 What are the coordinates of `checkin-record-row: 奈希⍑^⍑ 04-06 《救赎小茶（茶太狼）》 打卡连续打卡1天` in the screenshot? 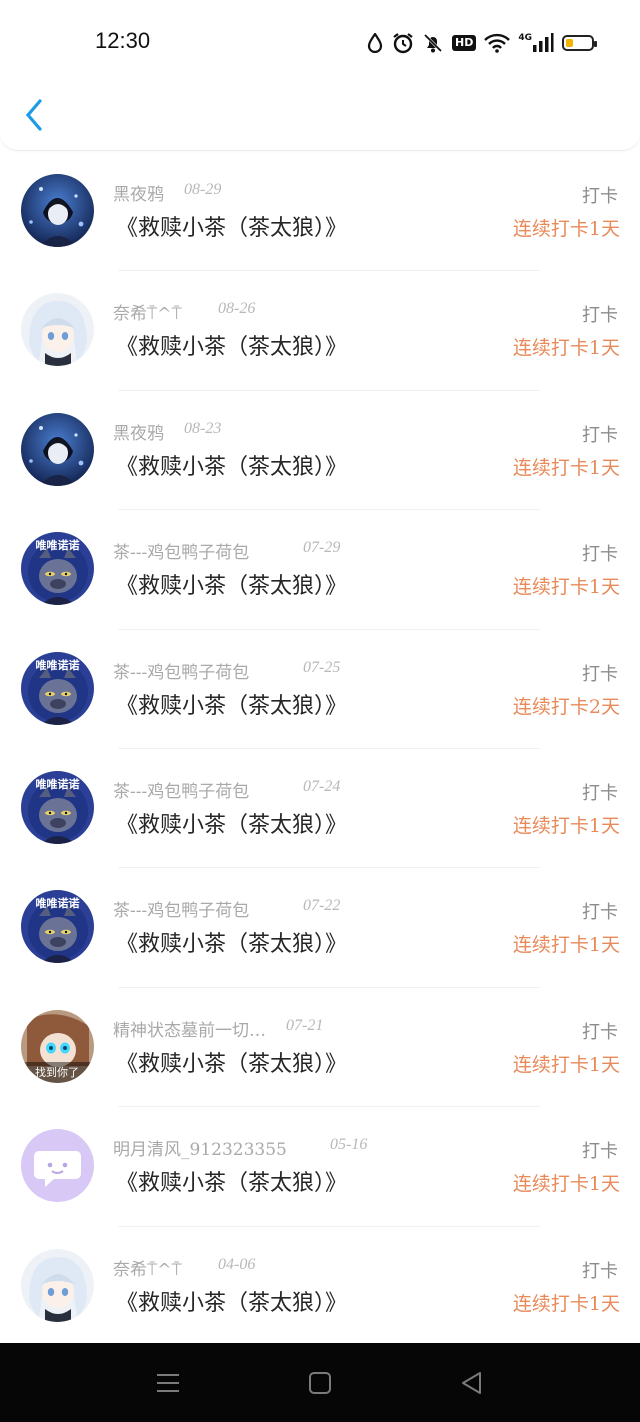 It's located at (320, 1286).